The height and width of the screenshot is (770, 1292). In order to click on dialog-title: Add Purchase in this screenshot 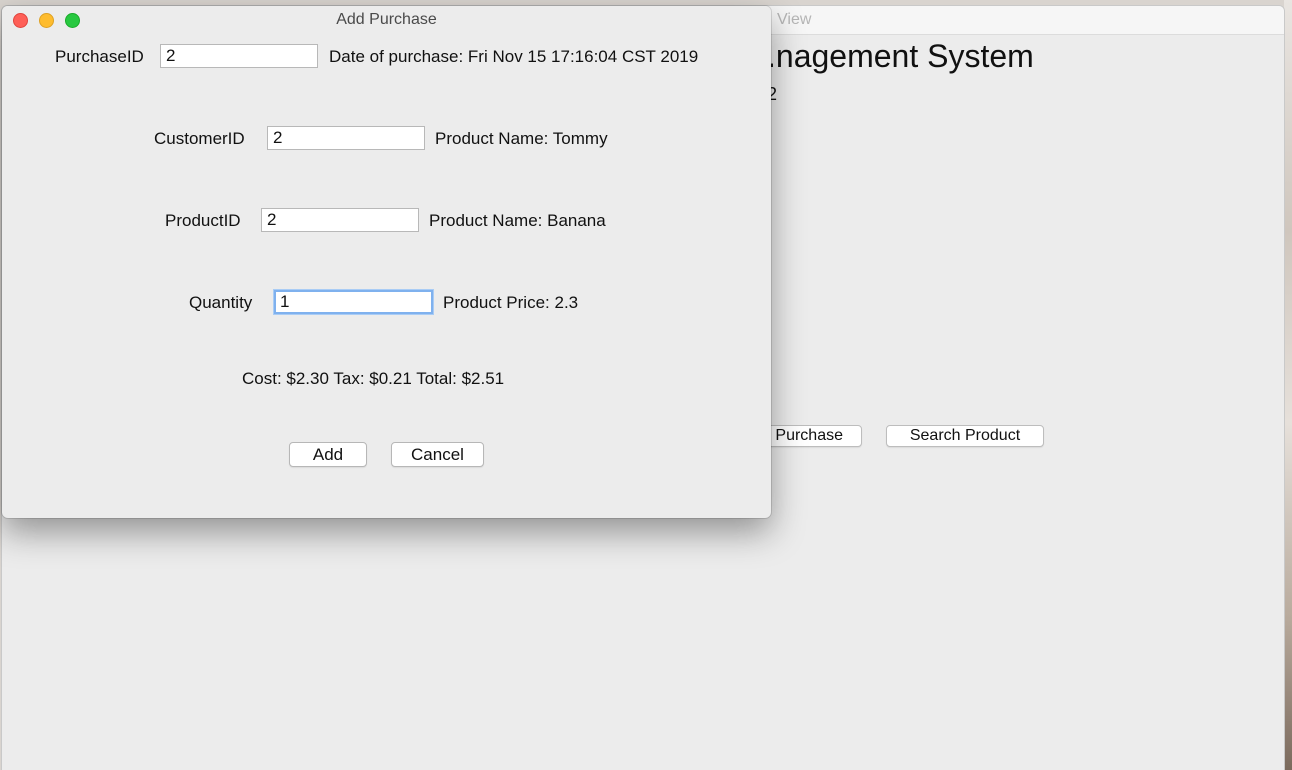, I will do `click(386, 19)`.